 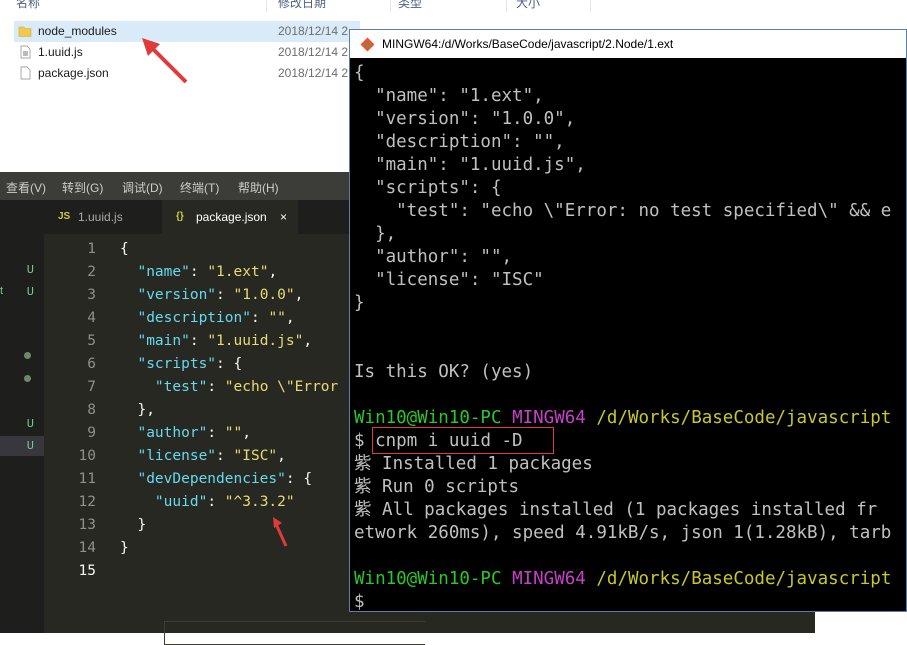 I want to click on source-control-sidebar: U tU U U, so click(x=22, y=433).